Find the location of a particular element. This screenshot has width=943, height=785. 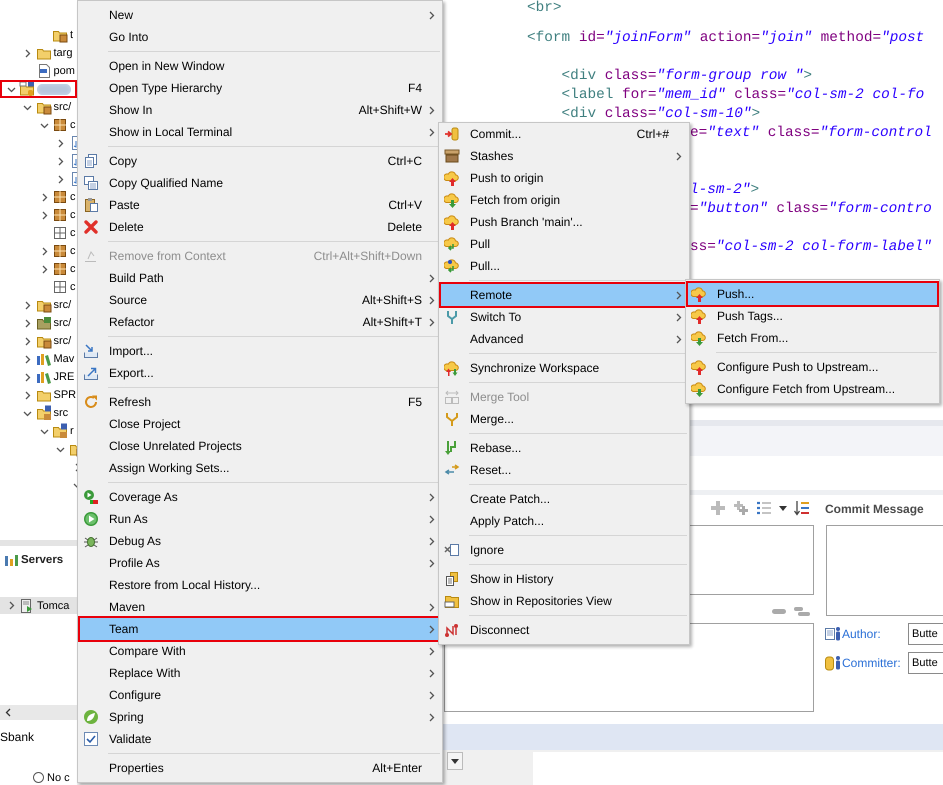

menu-item: Remote is located at coordinates (564, 295).